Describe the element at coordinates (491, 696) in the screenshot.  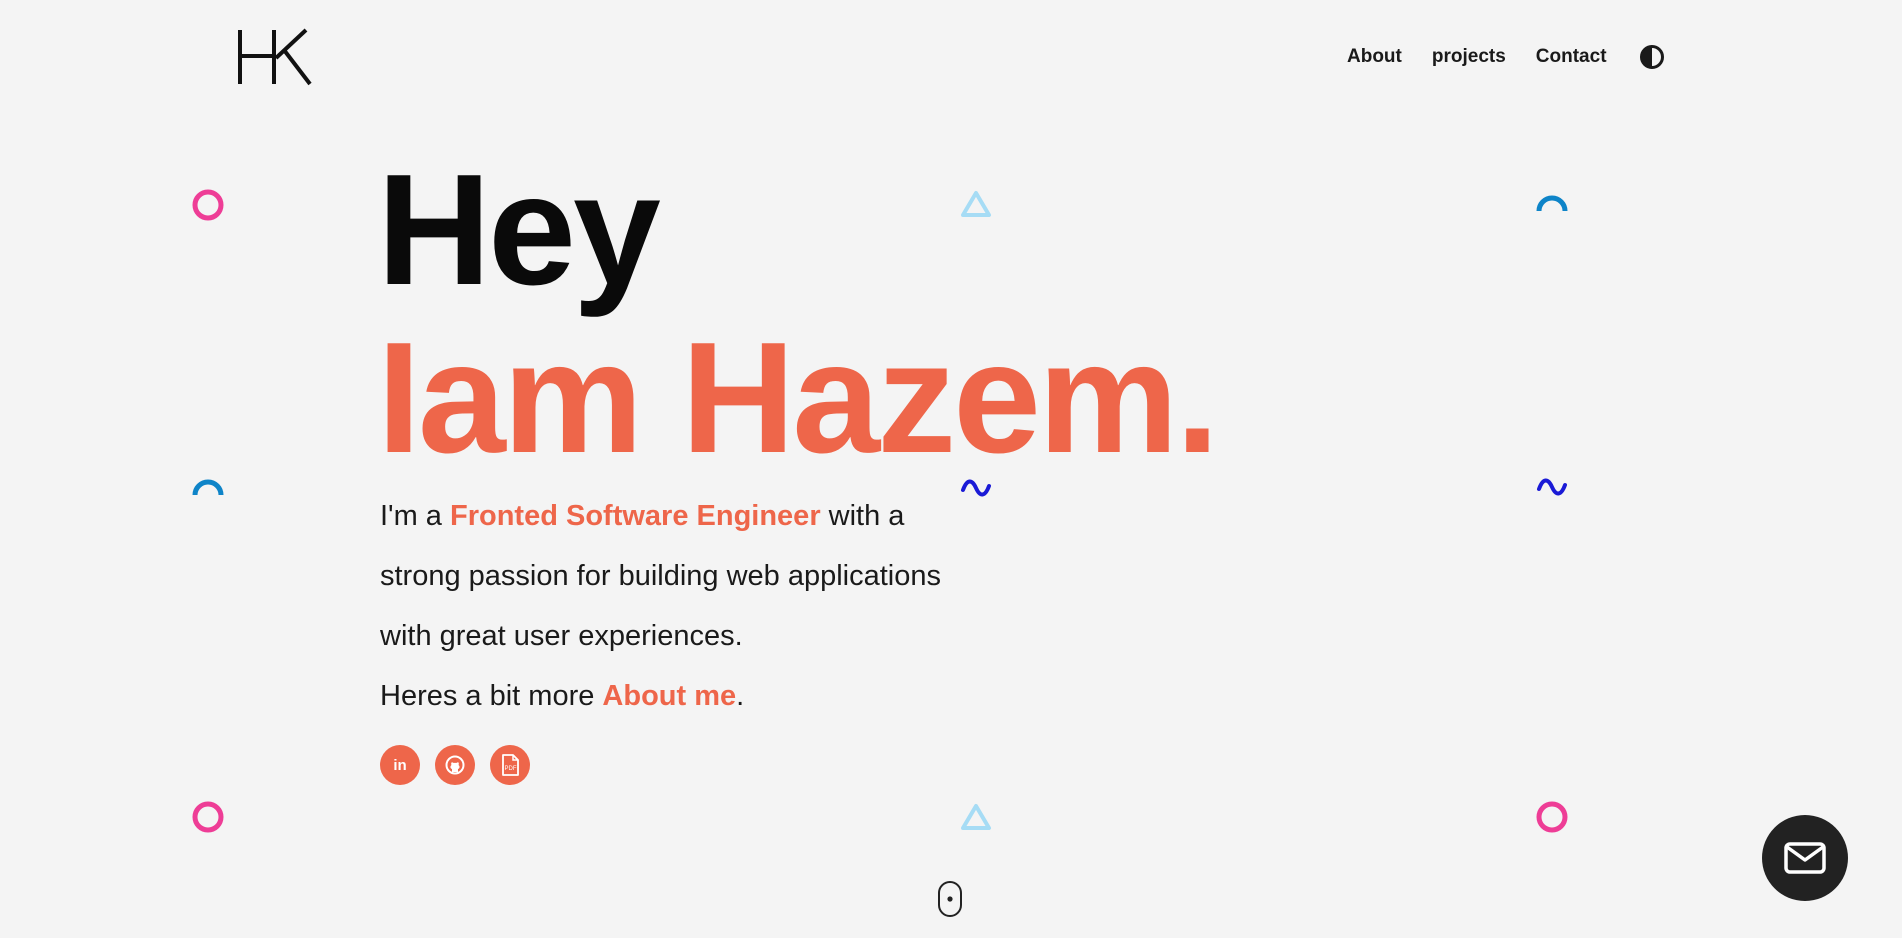
I see `more-prefix: Heres a bit more` at that location.